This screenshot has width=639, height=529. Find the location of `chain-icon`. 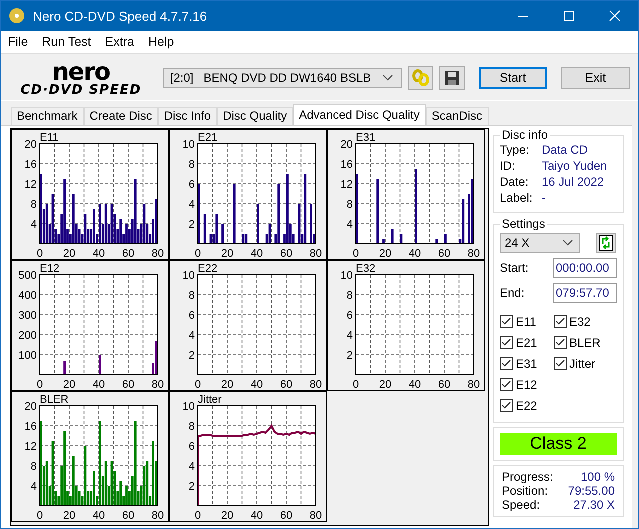

chain-icon is located at coordinates (421, 78).